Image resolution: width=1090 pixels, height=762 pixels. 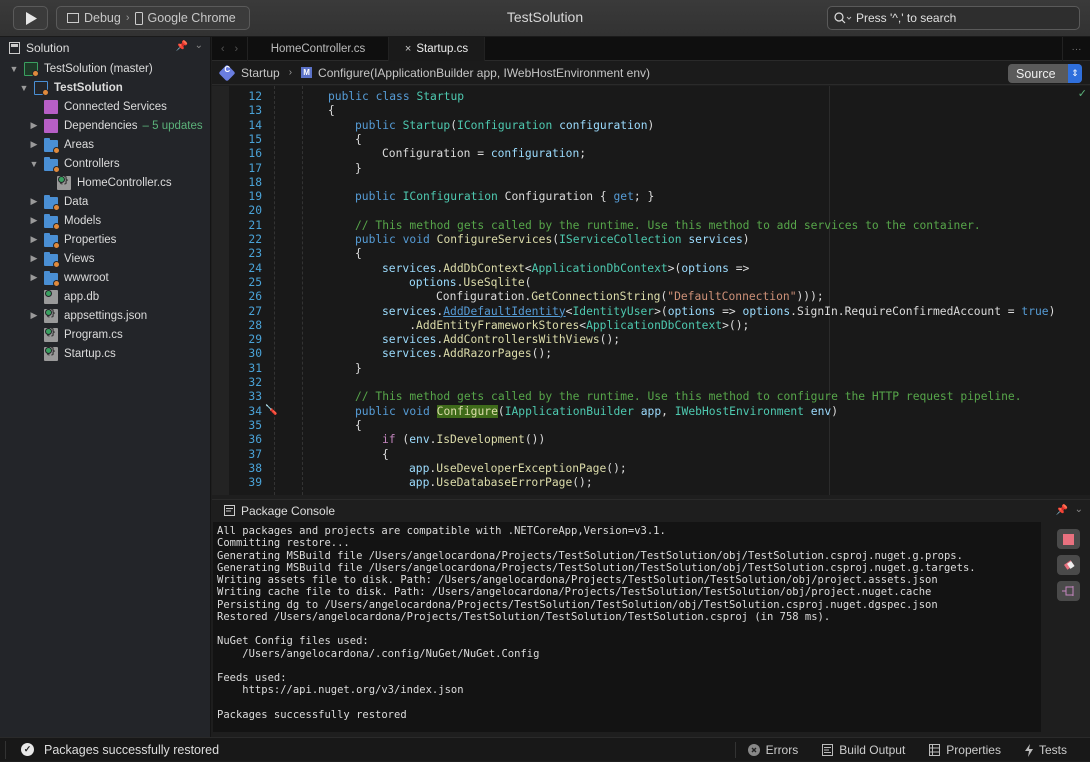 I want to click on tree-item: ▼ TestSolution (master), so click(x=105, y=68).